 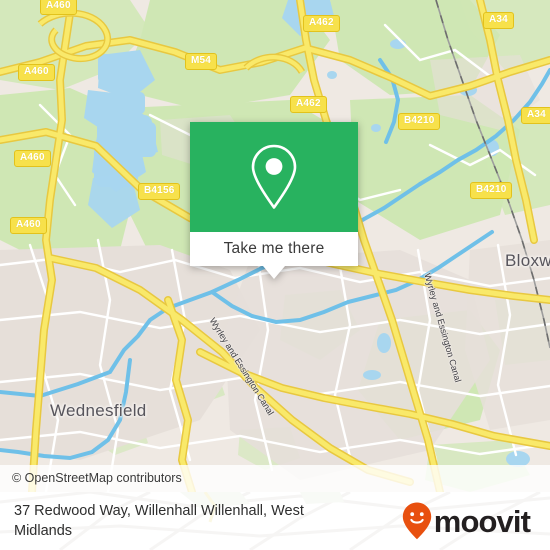 I want to click on place-label-wednesfield: Wednesfield, so click(x=98, y=410).